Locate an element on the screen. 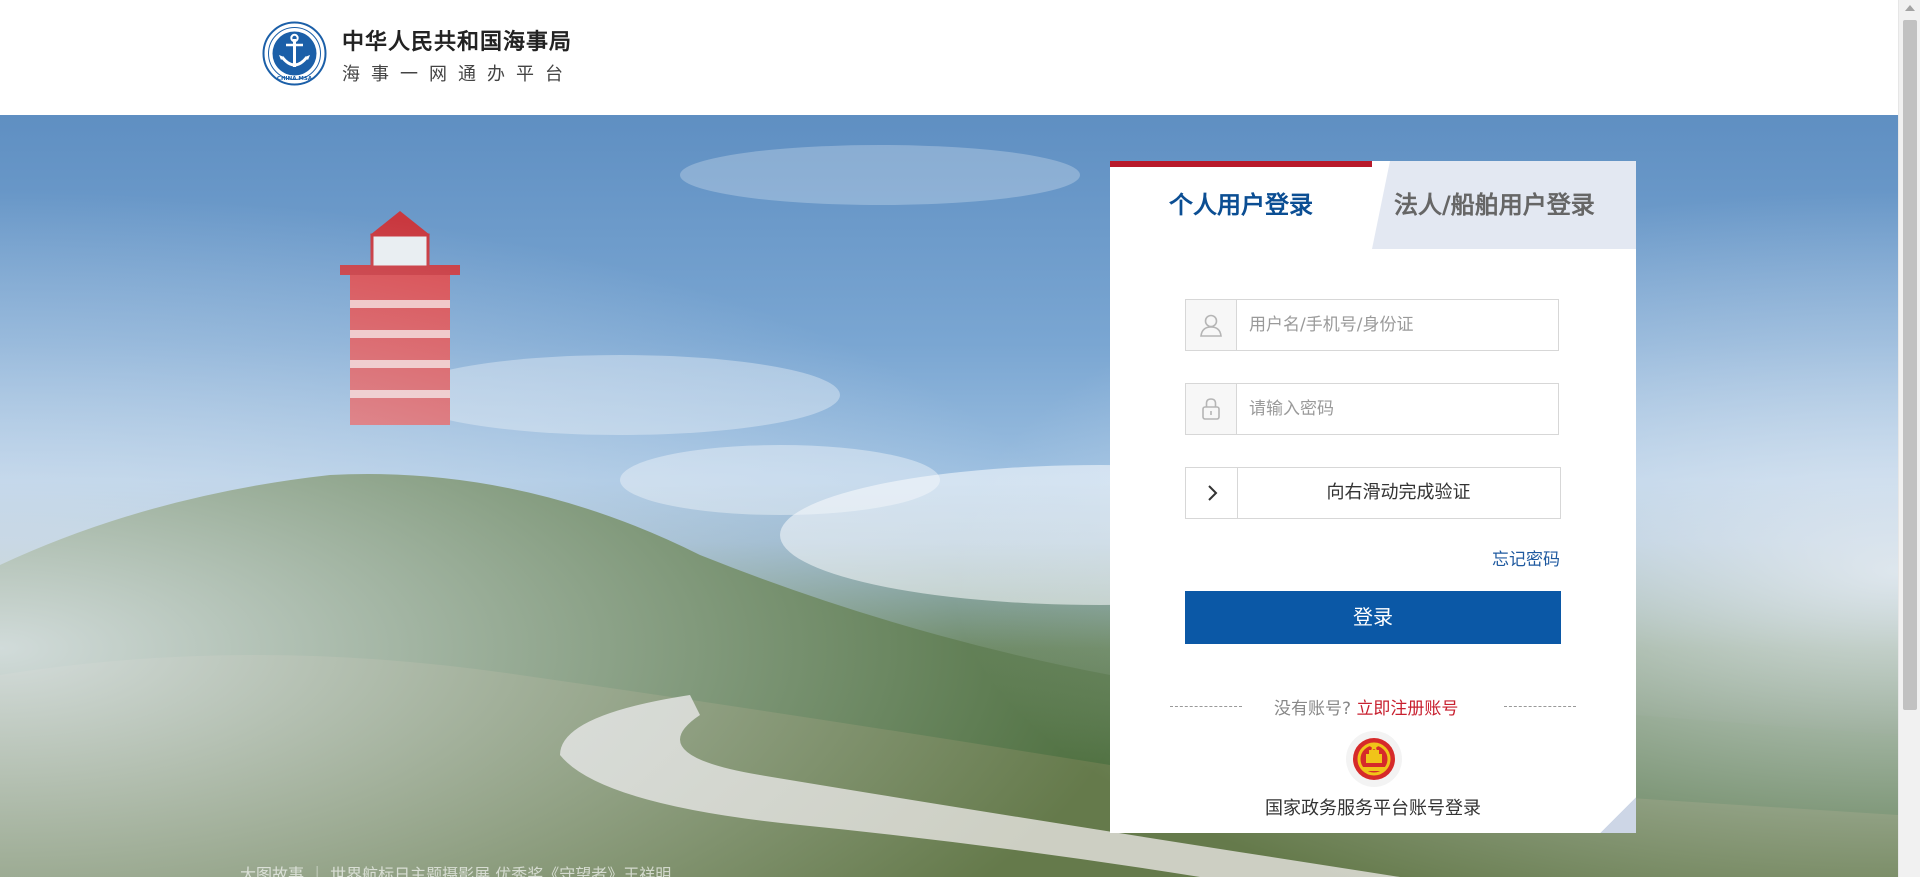 The height and width of the screenshot is (877, 1920). page-scrollbar is located at coordinates (1909, 438).